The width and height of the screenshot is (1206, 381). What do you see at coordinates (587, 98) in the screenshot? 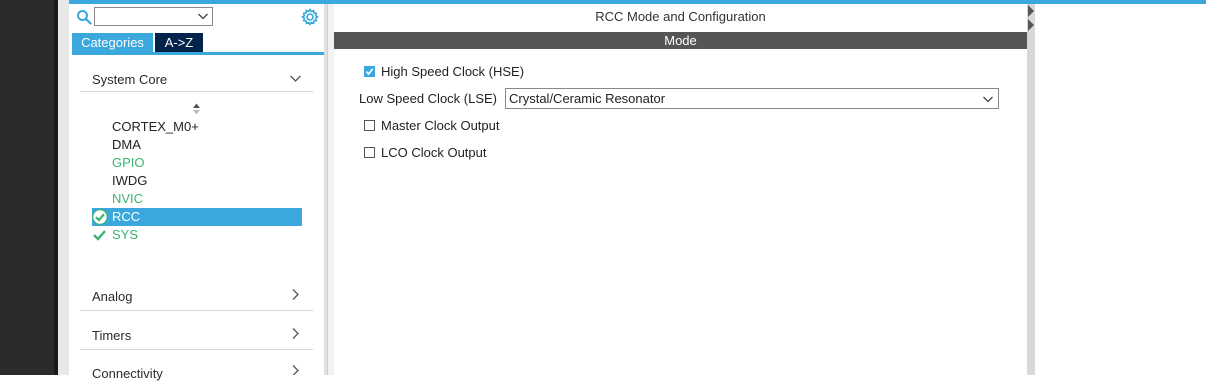
I see `lse-select-value: Crystal/Ceramic Resonator` at bounding box center [587, 98].